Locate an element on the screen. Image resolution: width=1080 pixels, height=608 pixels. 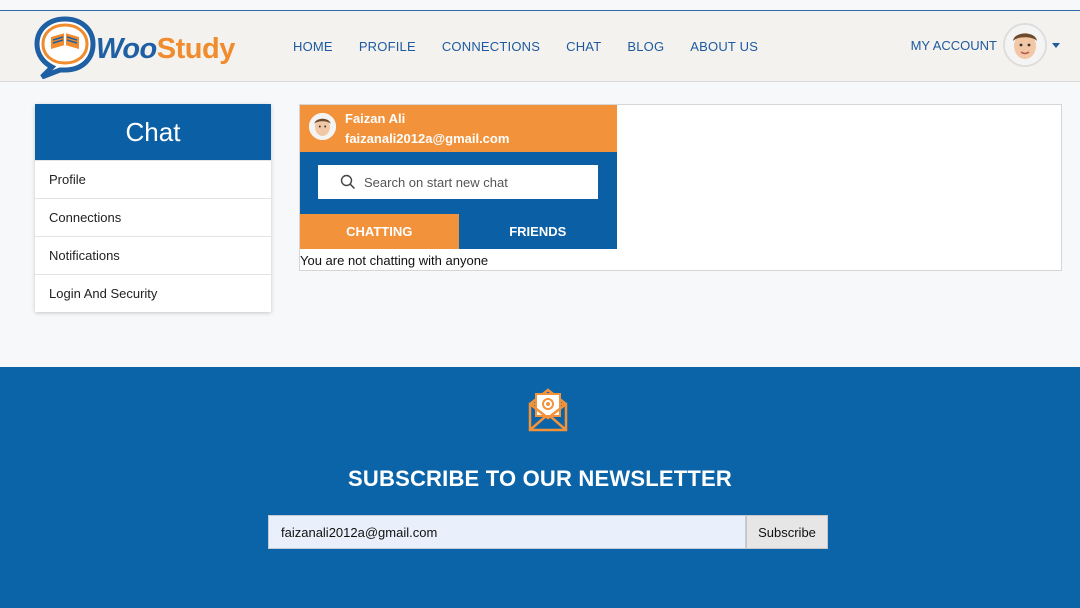
nav-connections: CONNECTIONS is located at coordinates (491, 46).